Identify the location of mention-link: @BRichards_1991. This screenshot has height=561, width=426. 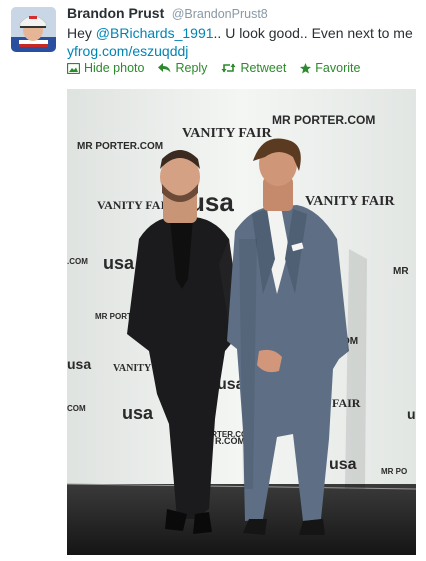
(155, 33).